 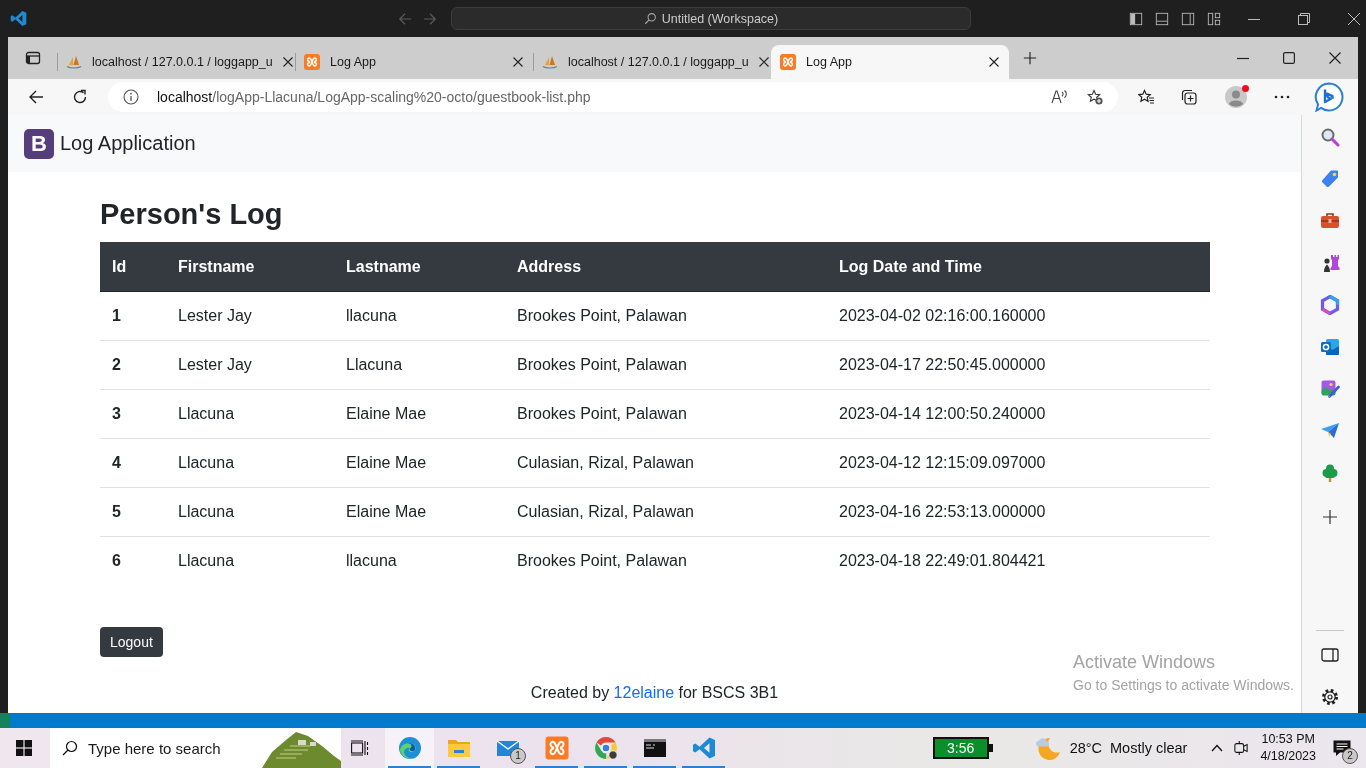 What do you see at coordinates (175, 748) in the screenshot?
I see `search-input: Type here to search` at bounding box center [175, 748].